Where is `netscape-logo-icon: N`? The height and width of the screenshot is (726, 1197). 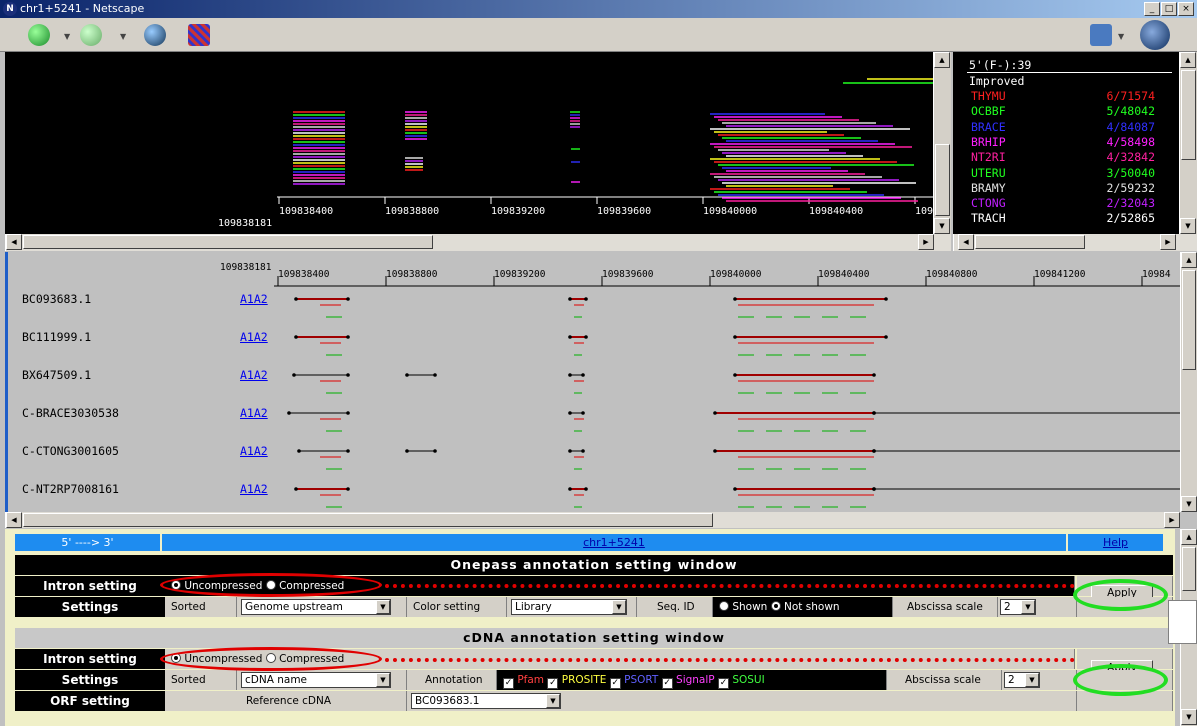 netscape-logo-icon: N is located at coordinates (10, 9).